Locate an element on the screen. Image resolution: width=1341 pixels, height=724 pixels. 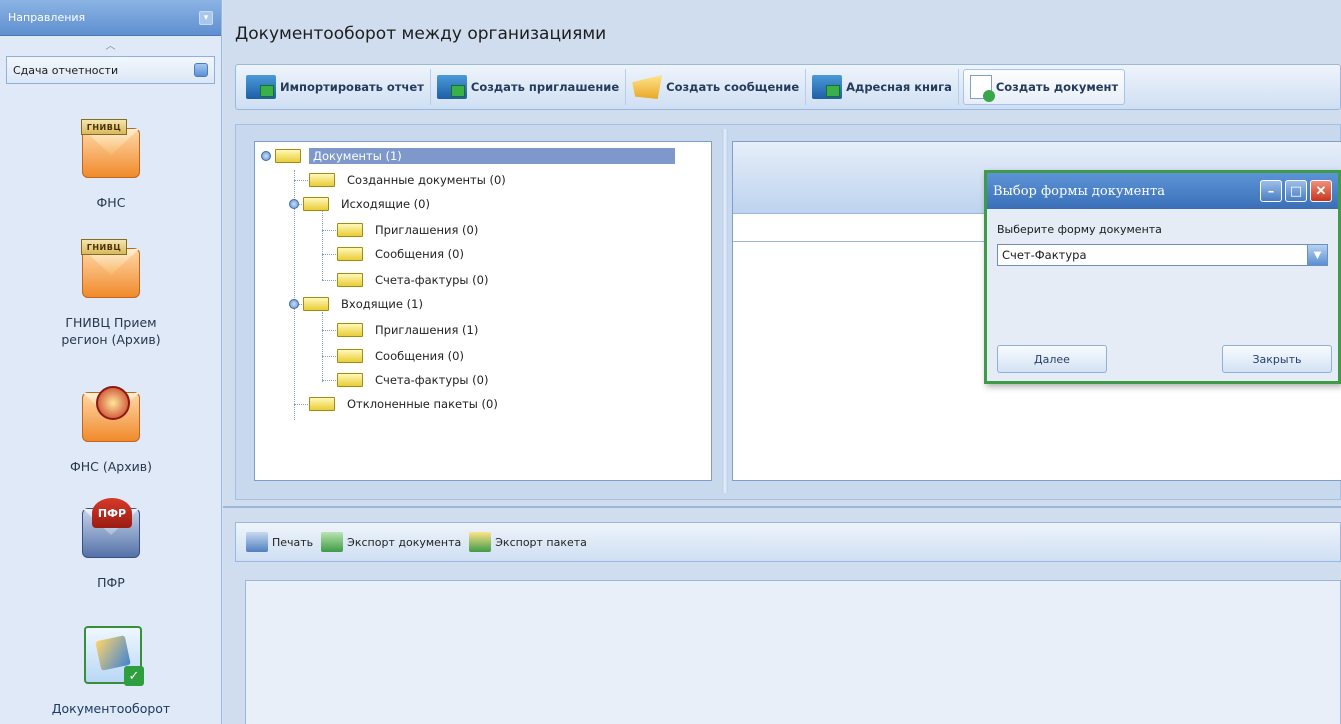
seal-envelope-icon is located at coordinates (111, 415).